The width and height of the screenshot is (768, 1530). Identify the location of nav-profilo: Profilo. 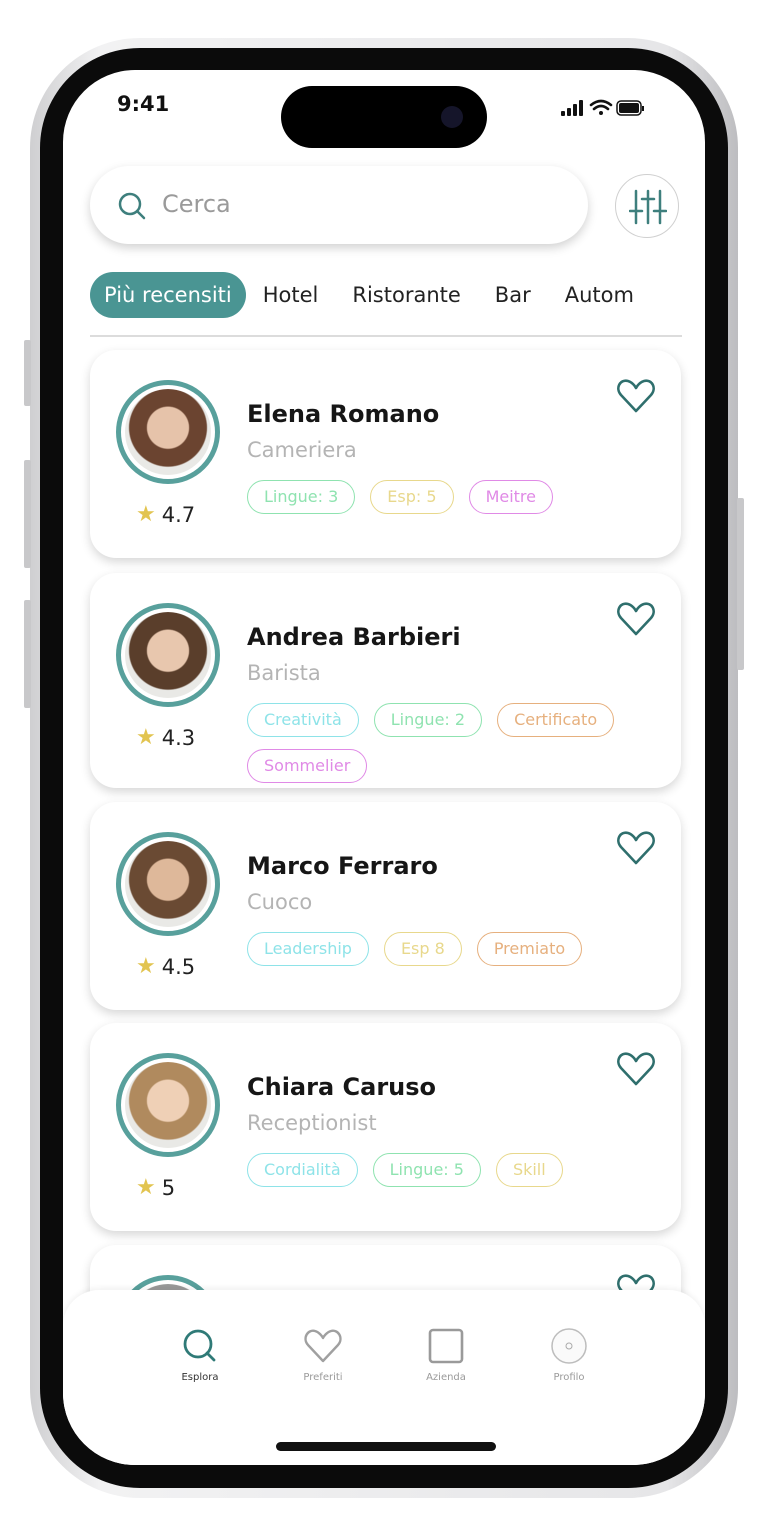
(569, 1355).